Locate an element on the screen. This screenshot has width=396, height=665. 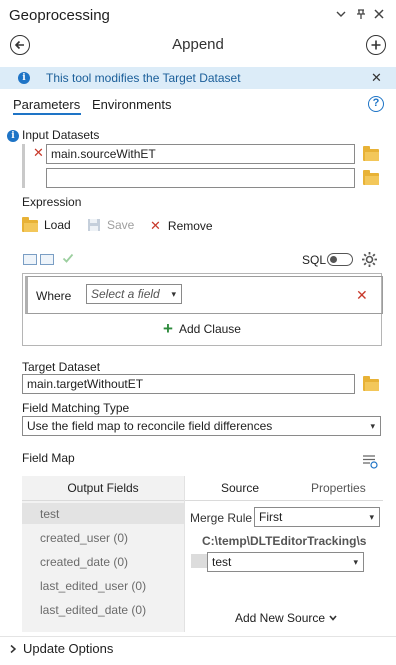
header-divider is located at coordinates (103, 500).